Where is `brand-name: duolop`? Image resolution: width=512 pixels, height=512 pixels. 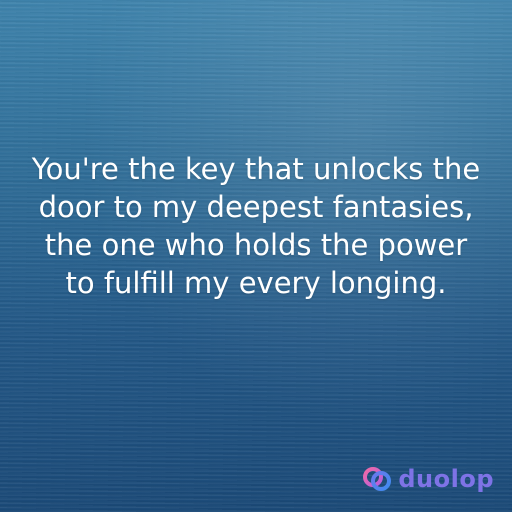 brand-name: duolop is located at coordinates (446, 479).